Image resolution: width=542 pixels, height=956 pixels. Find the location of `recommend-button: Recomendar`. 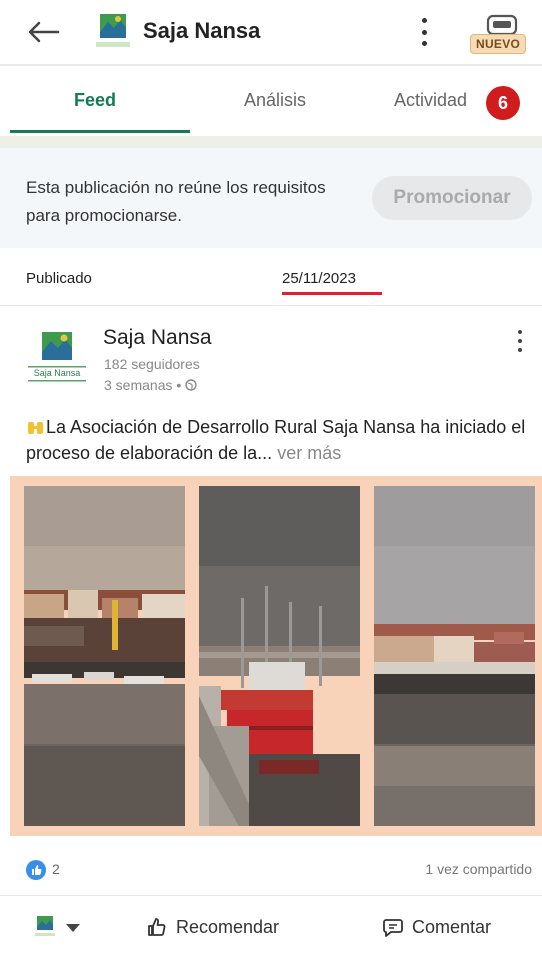

recommend-button: Recomendar is located at coordinates (212, 927).